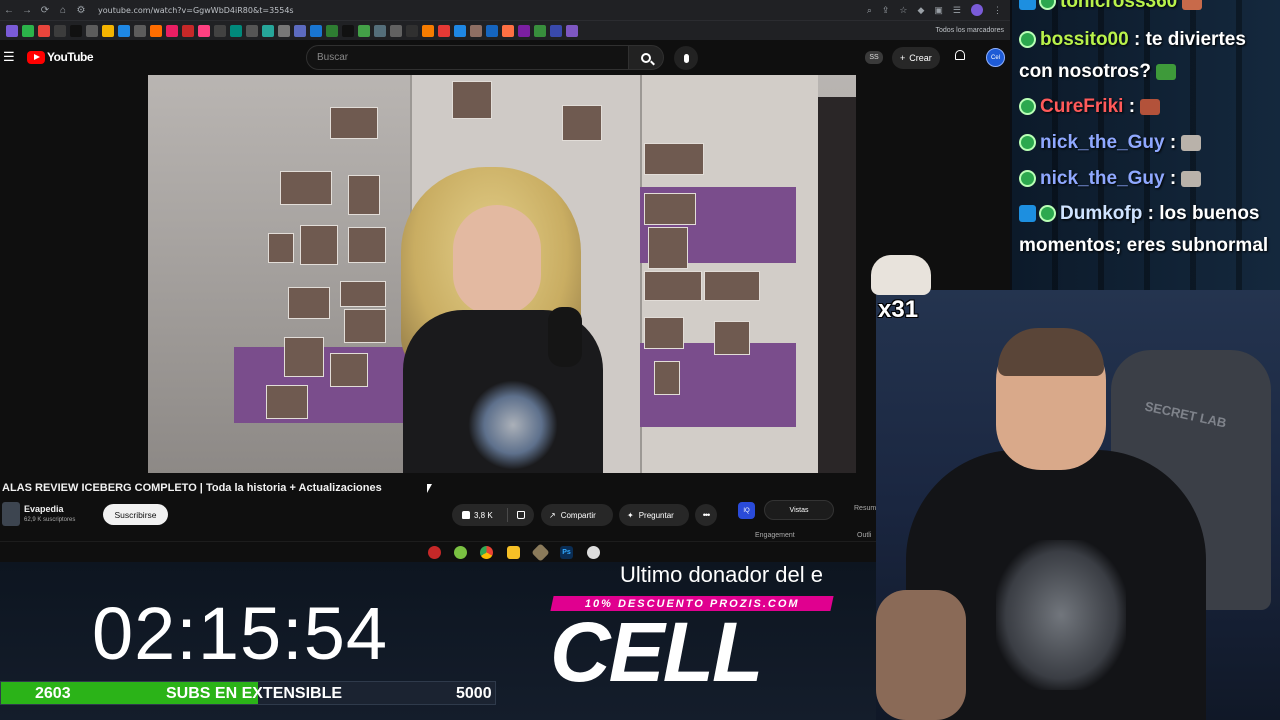  What do you see at coordinates (886, 10) in the screenshot?
I see `share-page-icon: ⇪` at bounding box center [886, 10].